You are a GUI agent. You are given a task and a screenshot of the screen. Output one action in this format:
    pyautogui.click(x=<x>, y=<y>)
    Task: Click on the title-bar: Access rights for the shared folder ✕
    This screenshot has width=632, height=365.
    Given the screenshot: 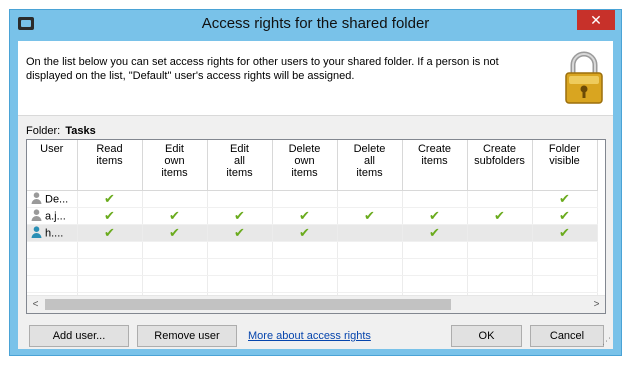 What is the action you would take?
    pyautogui.click(x=315, y=25)
    